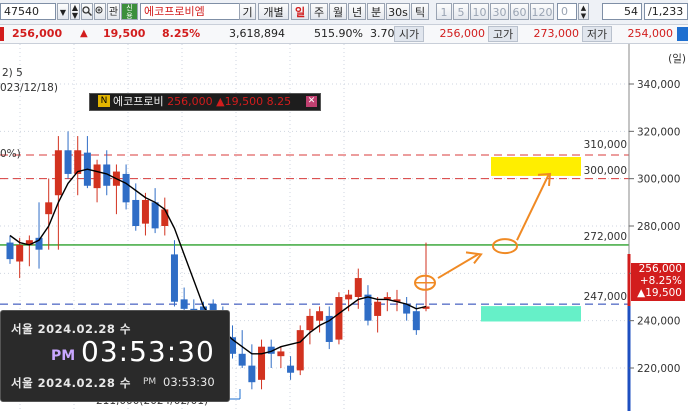 This screenshot has width=688, height=414. Describe the element at coordinates (63, 11) in the screenshot. I see `code-dropdown-icon: ▼` at that location.